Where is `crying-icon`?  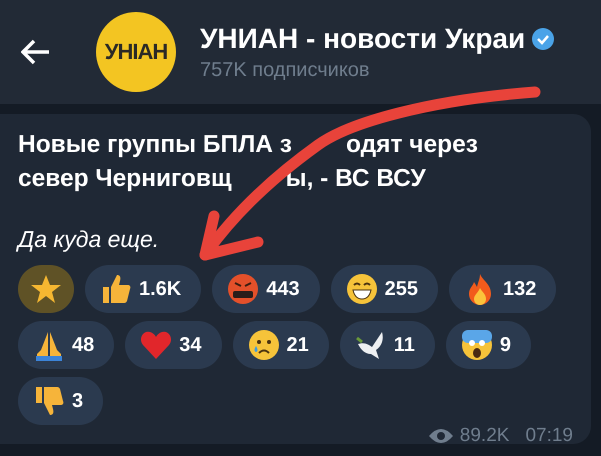 crying-icon is located at coordinates (263, 345).